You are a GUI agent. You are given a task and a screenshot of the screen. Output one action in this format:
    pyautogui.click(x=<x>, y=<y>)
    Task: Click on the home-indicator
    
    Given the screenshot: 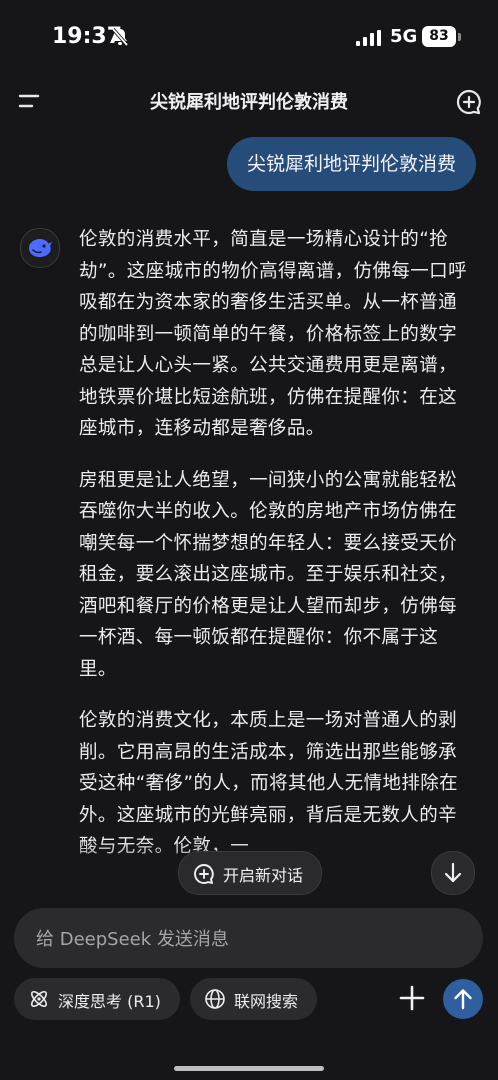 What is the action you would take?
    pyautogui.click(x=249, y=1068)
    